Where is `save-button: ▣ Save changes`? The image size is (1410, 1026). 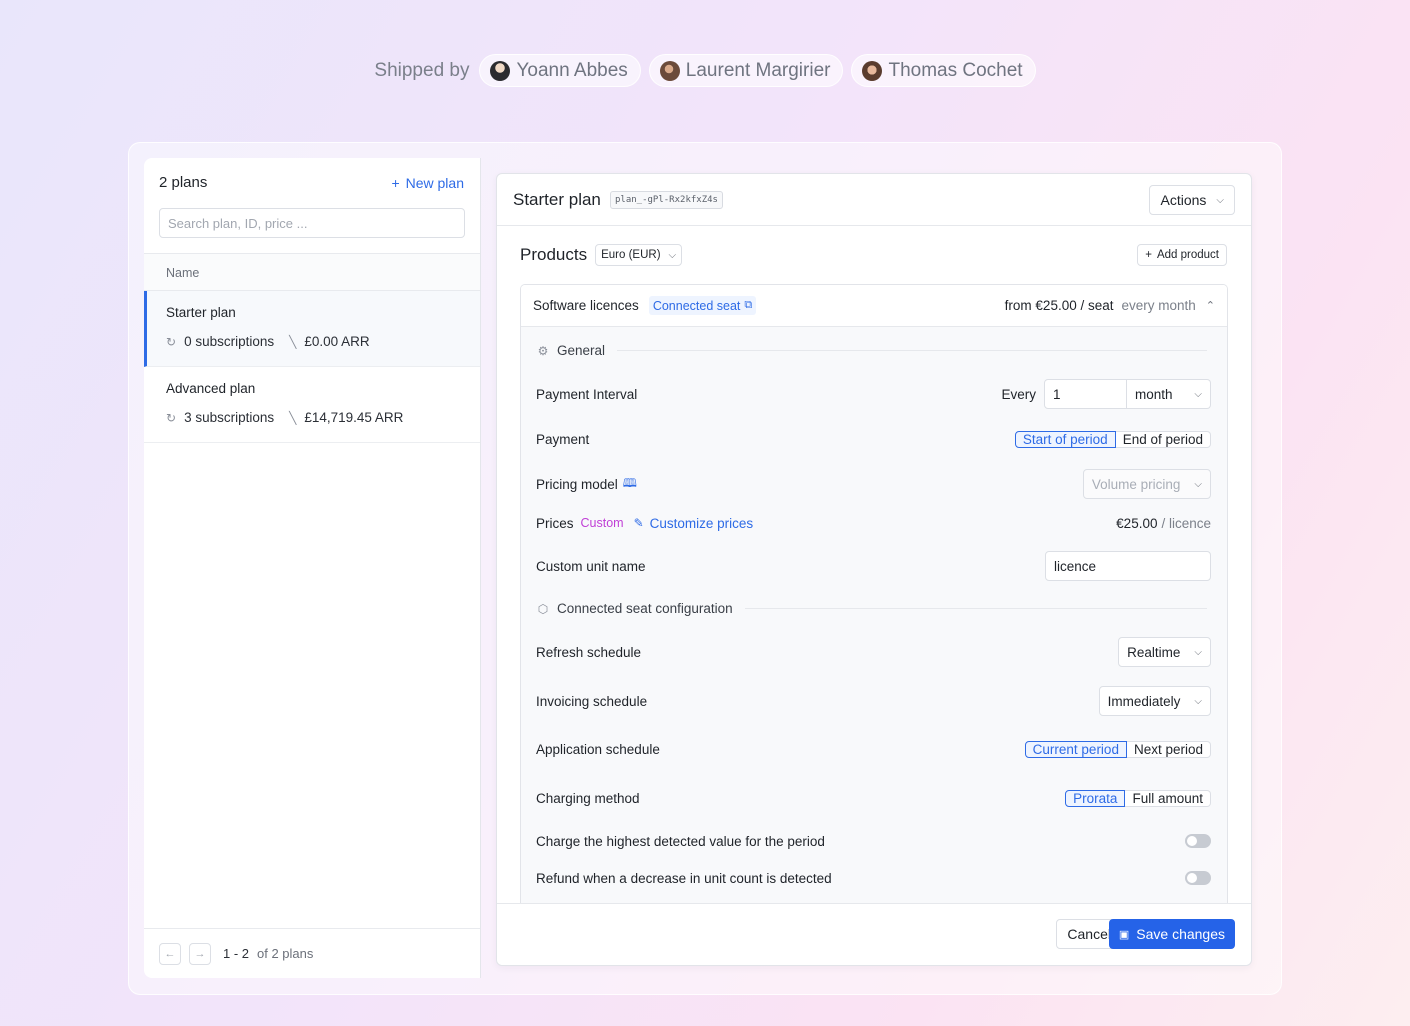
save-button: ▣ Save changes is located at coordinates (1171, 934).